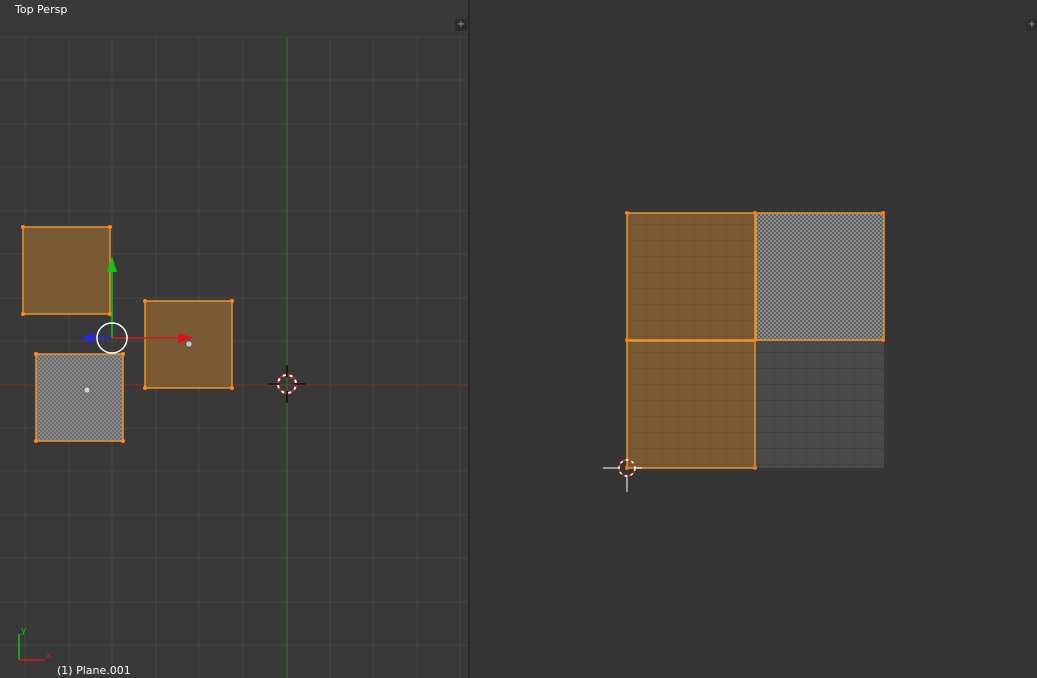 The height and width of the screenshot is (678, 1037). Describe the element at coordinates (94, 670) in the screenshot. I see `active-object-label: (1) Plane.001` at that location.